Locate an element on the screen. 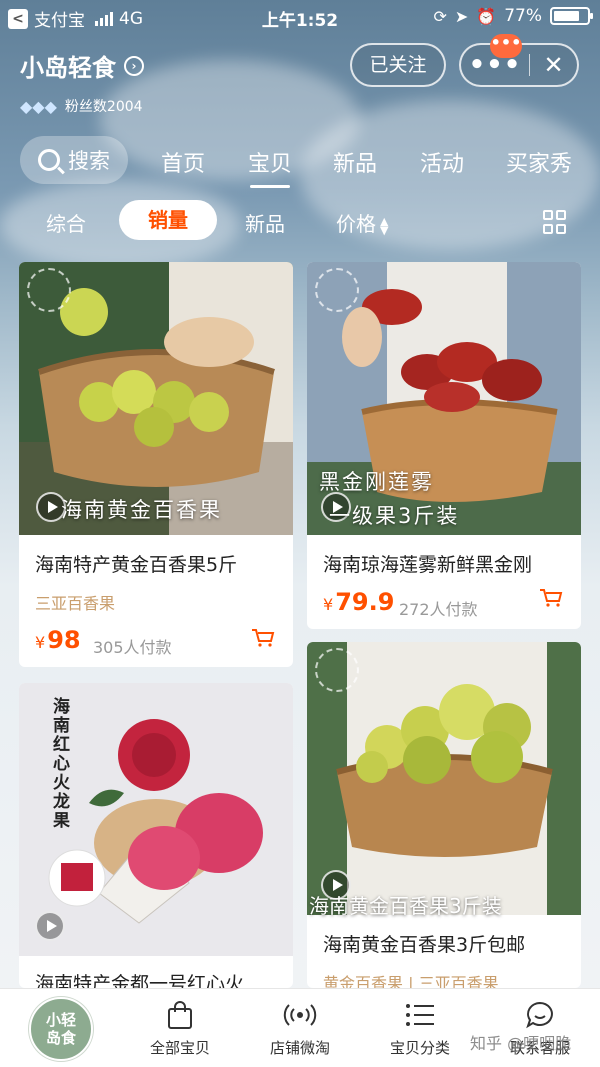 The width and height of the screenshot is (600, 1067). shop-fans: ◆◆◆ 粉丝数2004 is located at coordinates (81, 106).